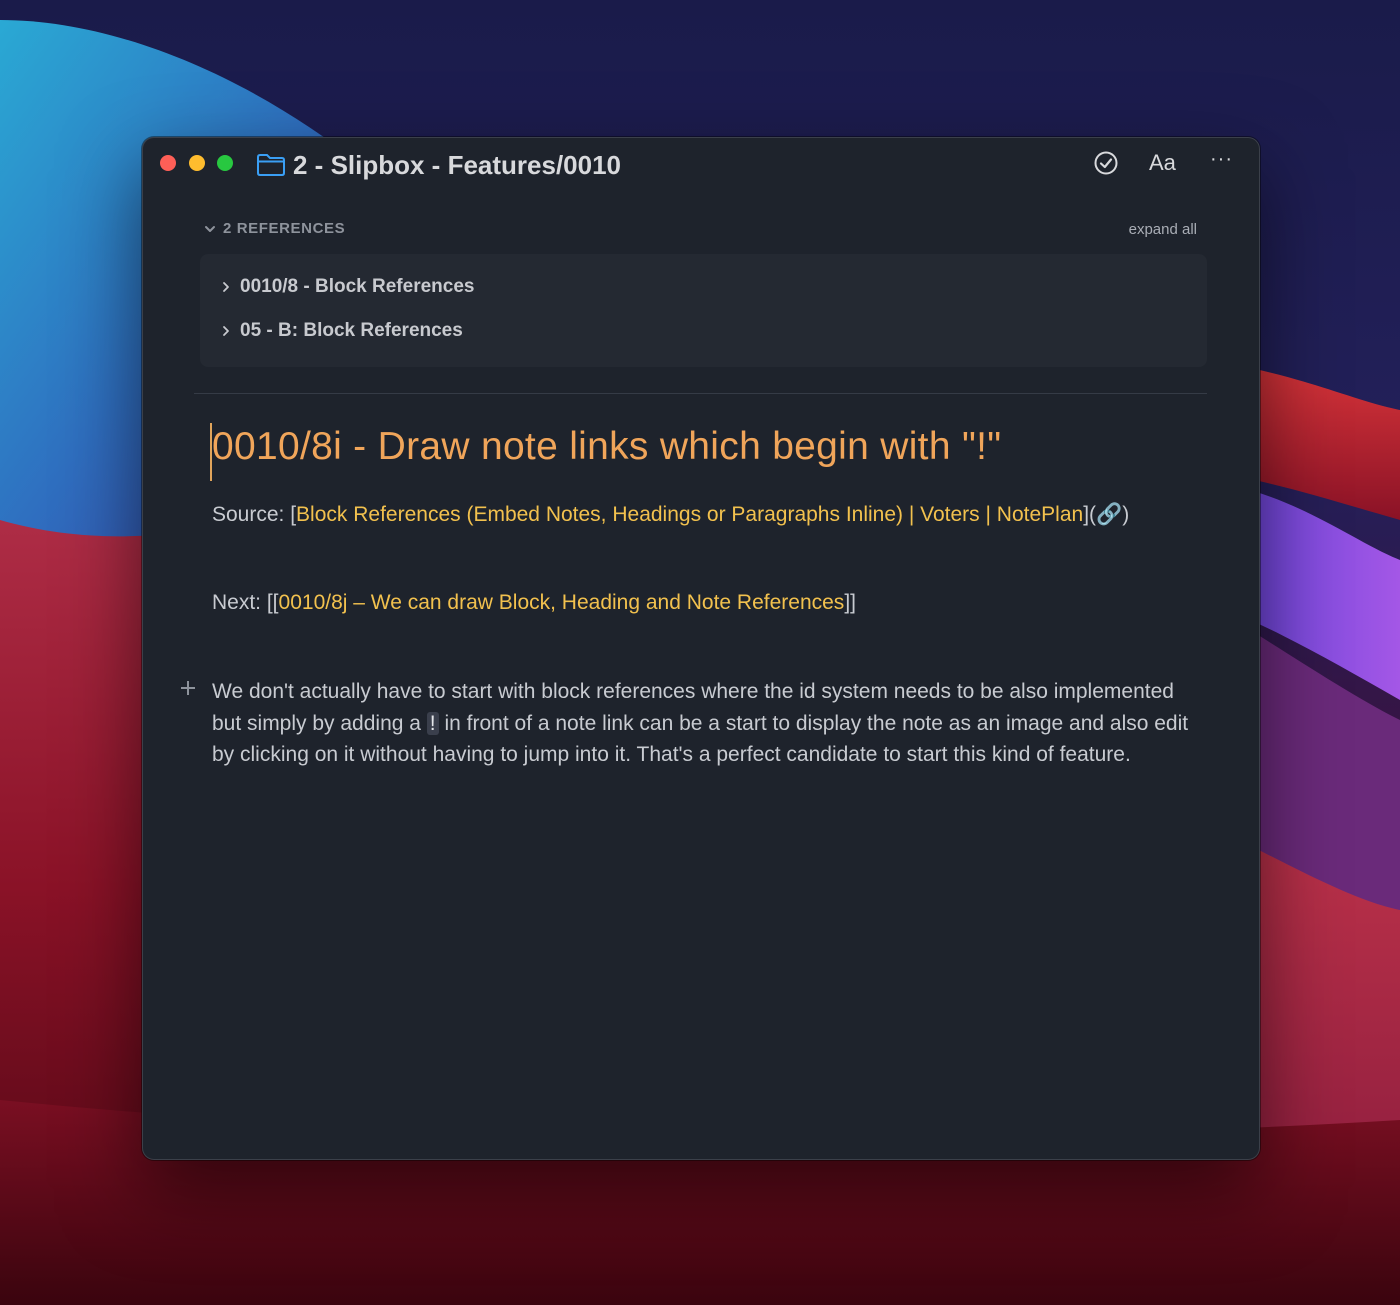 This screenshot has width=1400, height=1305. Describe the element at coordinates (188, 688) in the screenshot. I see `add-block-icon` at that location.